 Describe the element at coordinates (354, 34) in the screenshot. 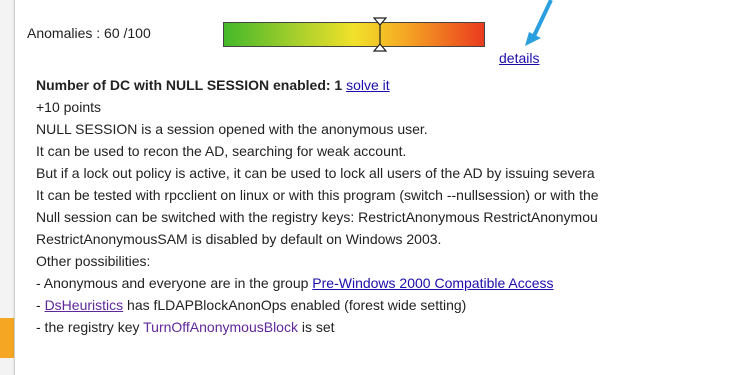

I see `score-gauge` at that location.